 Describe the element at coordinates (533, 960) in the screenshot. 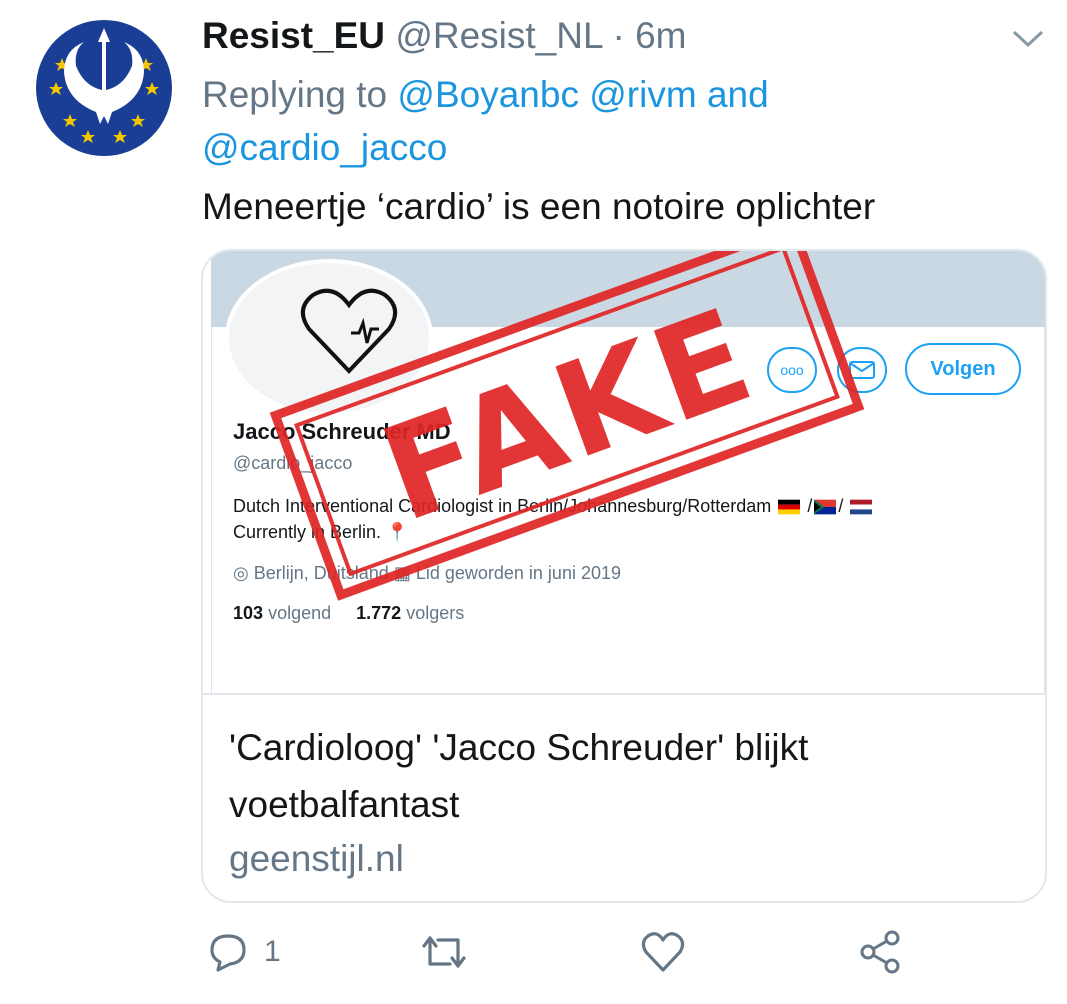

I see `tweet-actions: 1` at that location.